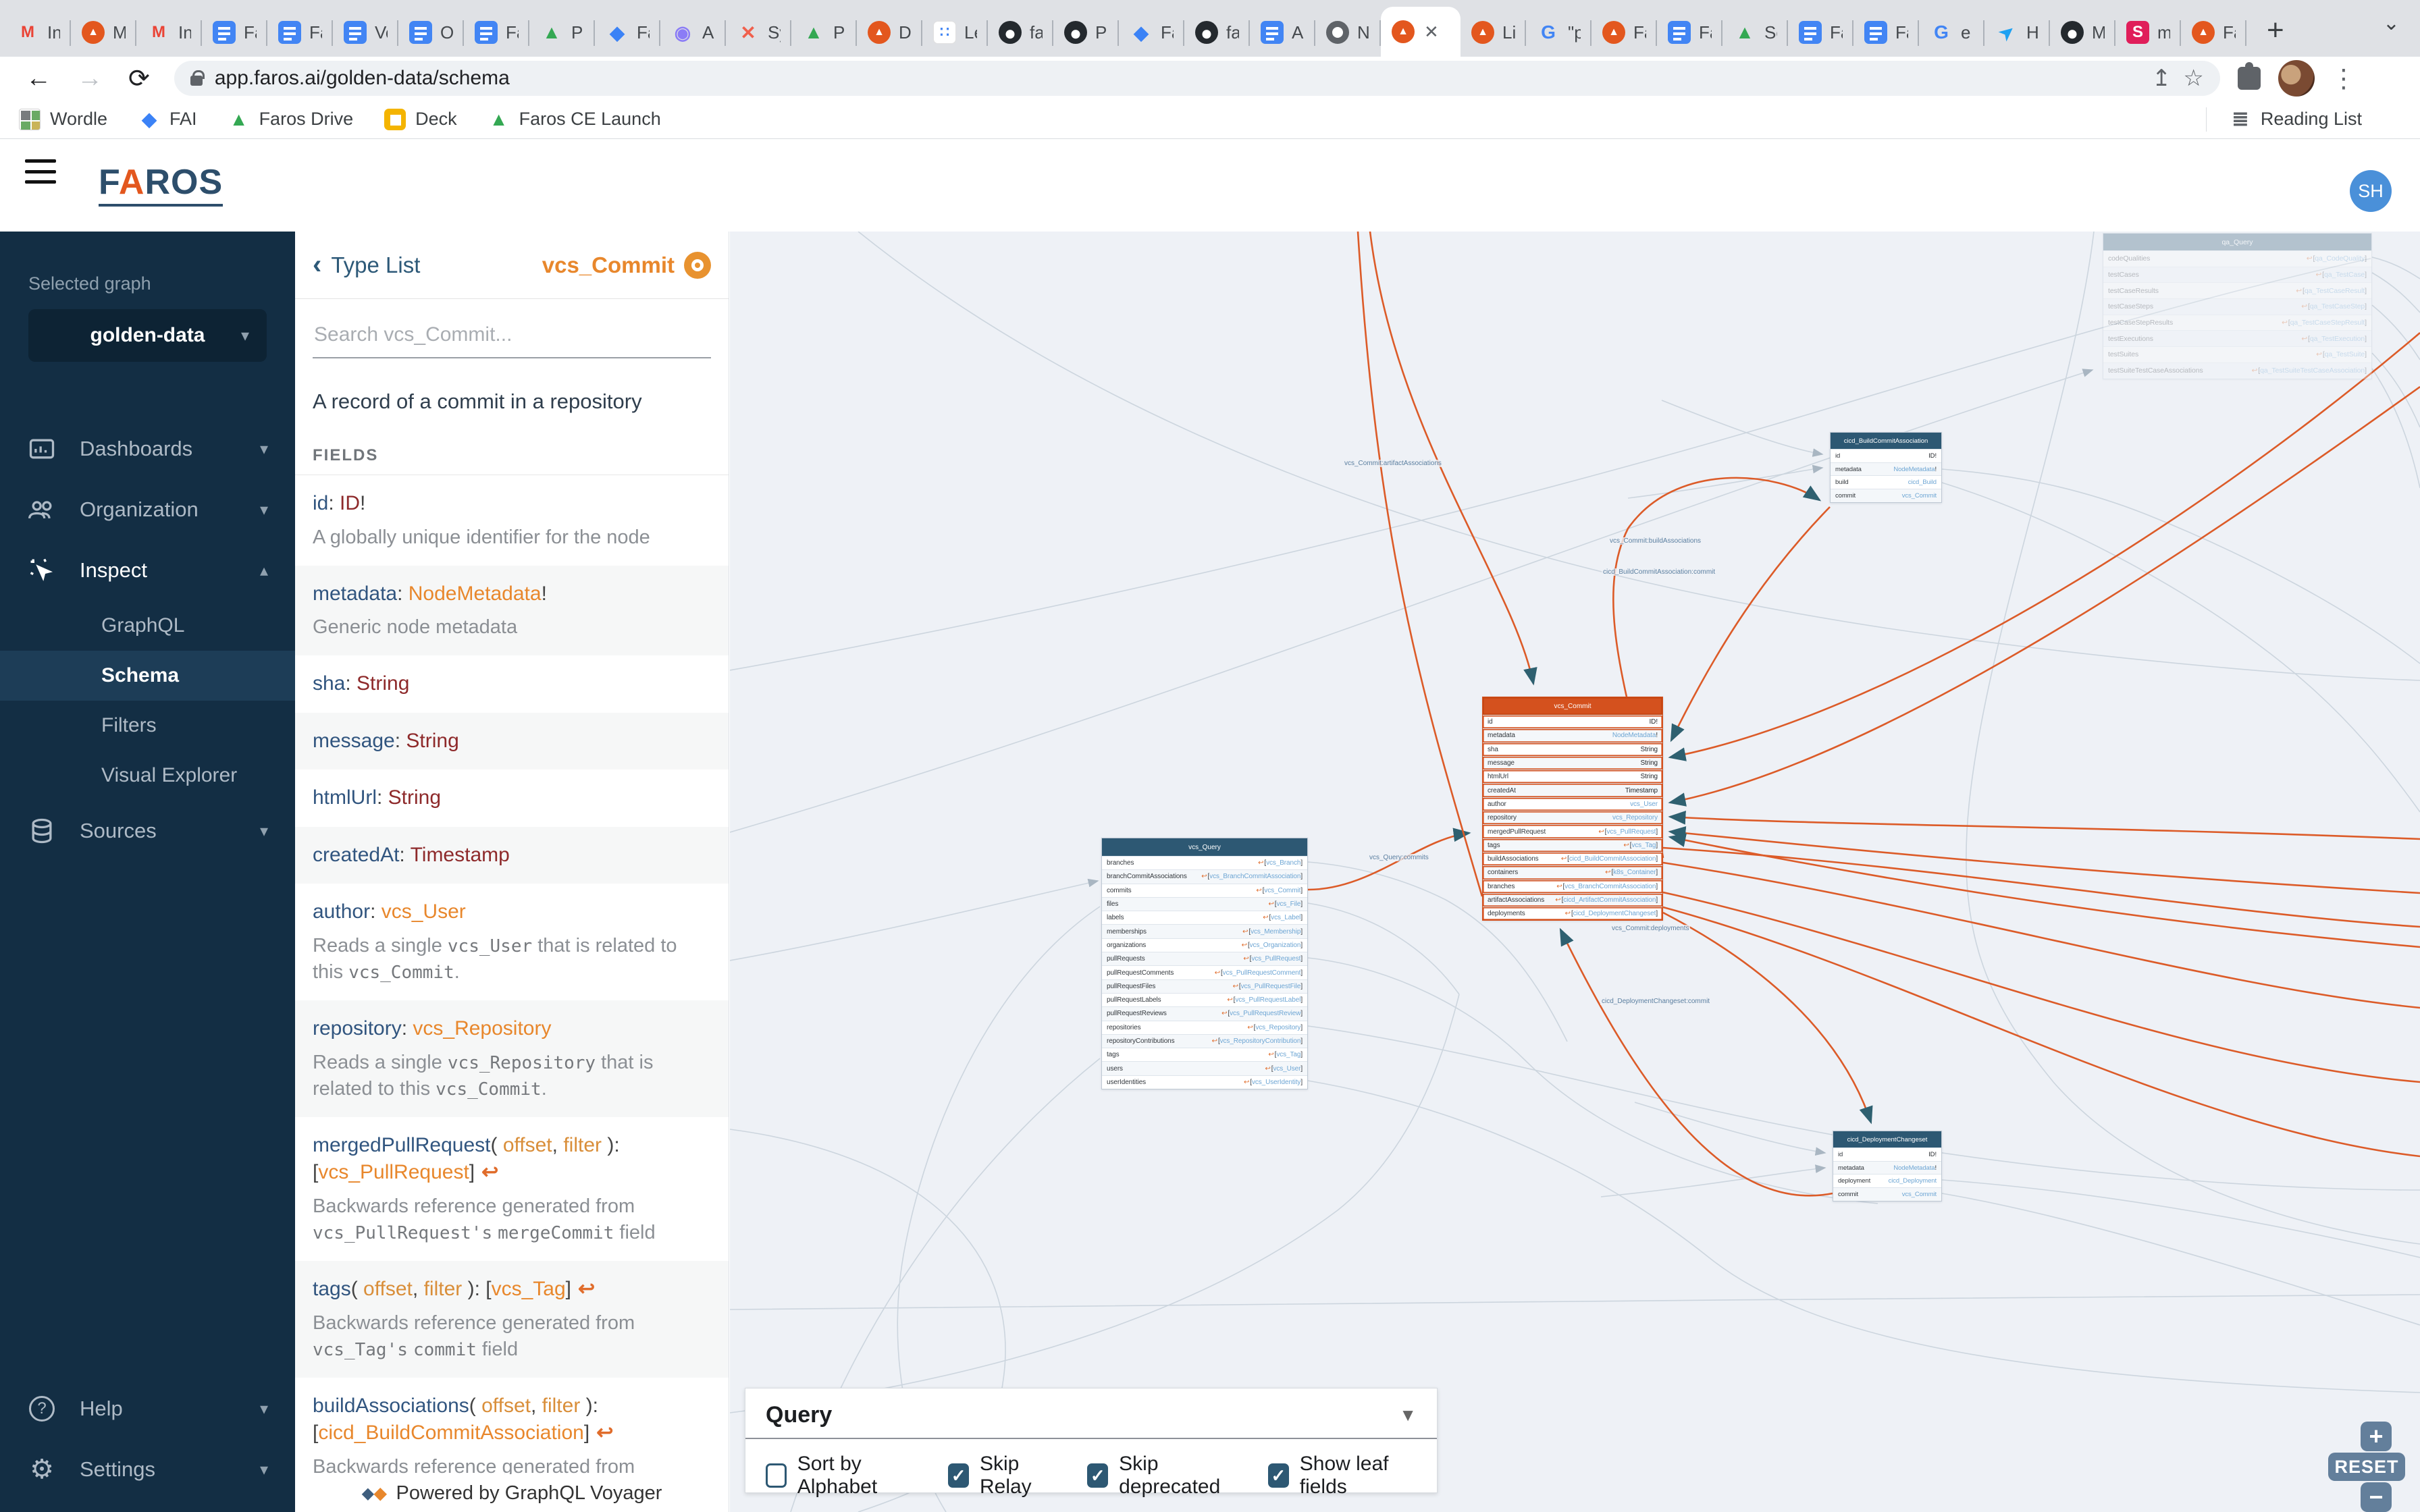  Describe the element at coordinates (1421, 32) in the screenshot. I see `browser-tab-active: ▲ ✕` at that location.